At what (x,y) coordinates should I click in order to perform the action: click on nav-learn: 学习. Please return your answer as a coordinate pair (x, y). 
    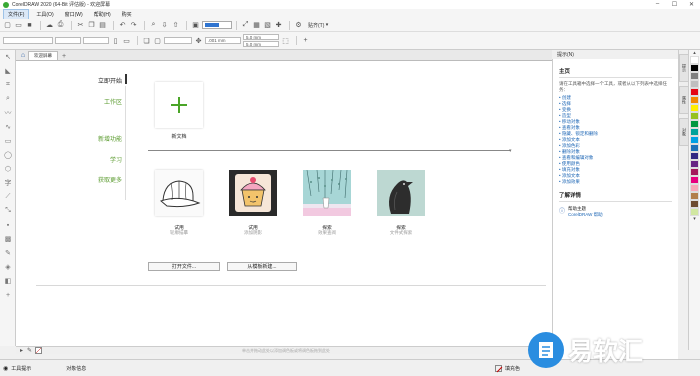
    Looking at the image, I should click on (91, 159).